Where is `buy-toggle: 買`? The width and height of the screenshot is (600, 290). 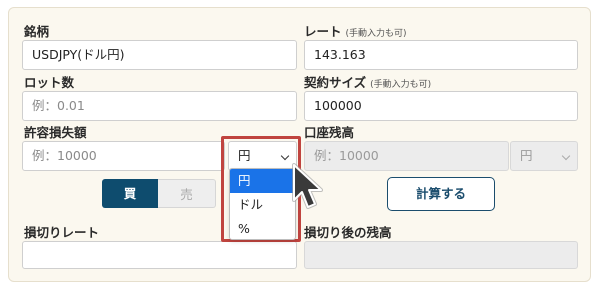 buy-toggle: 買 is located at coordinates (130, 193).